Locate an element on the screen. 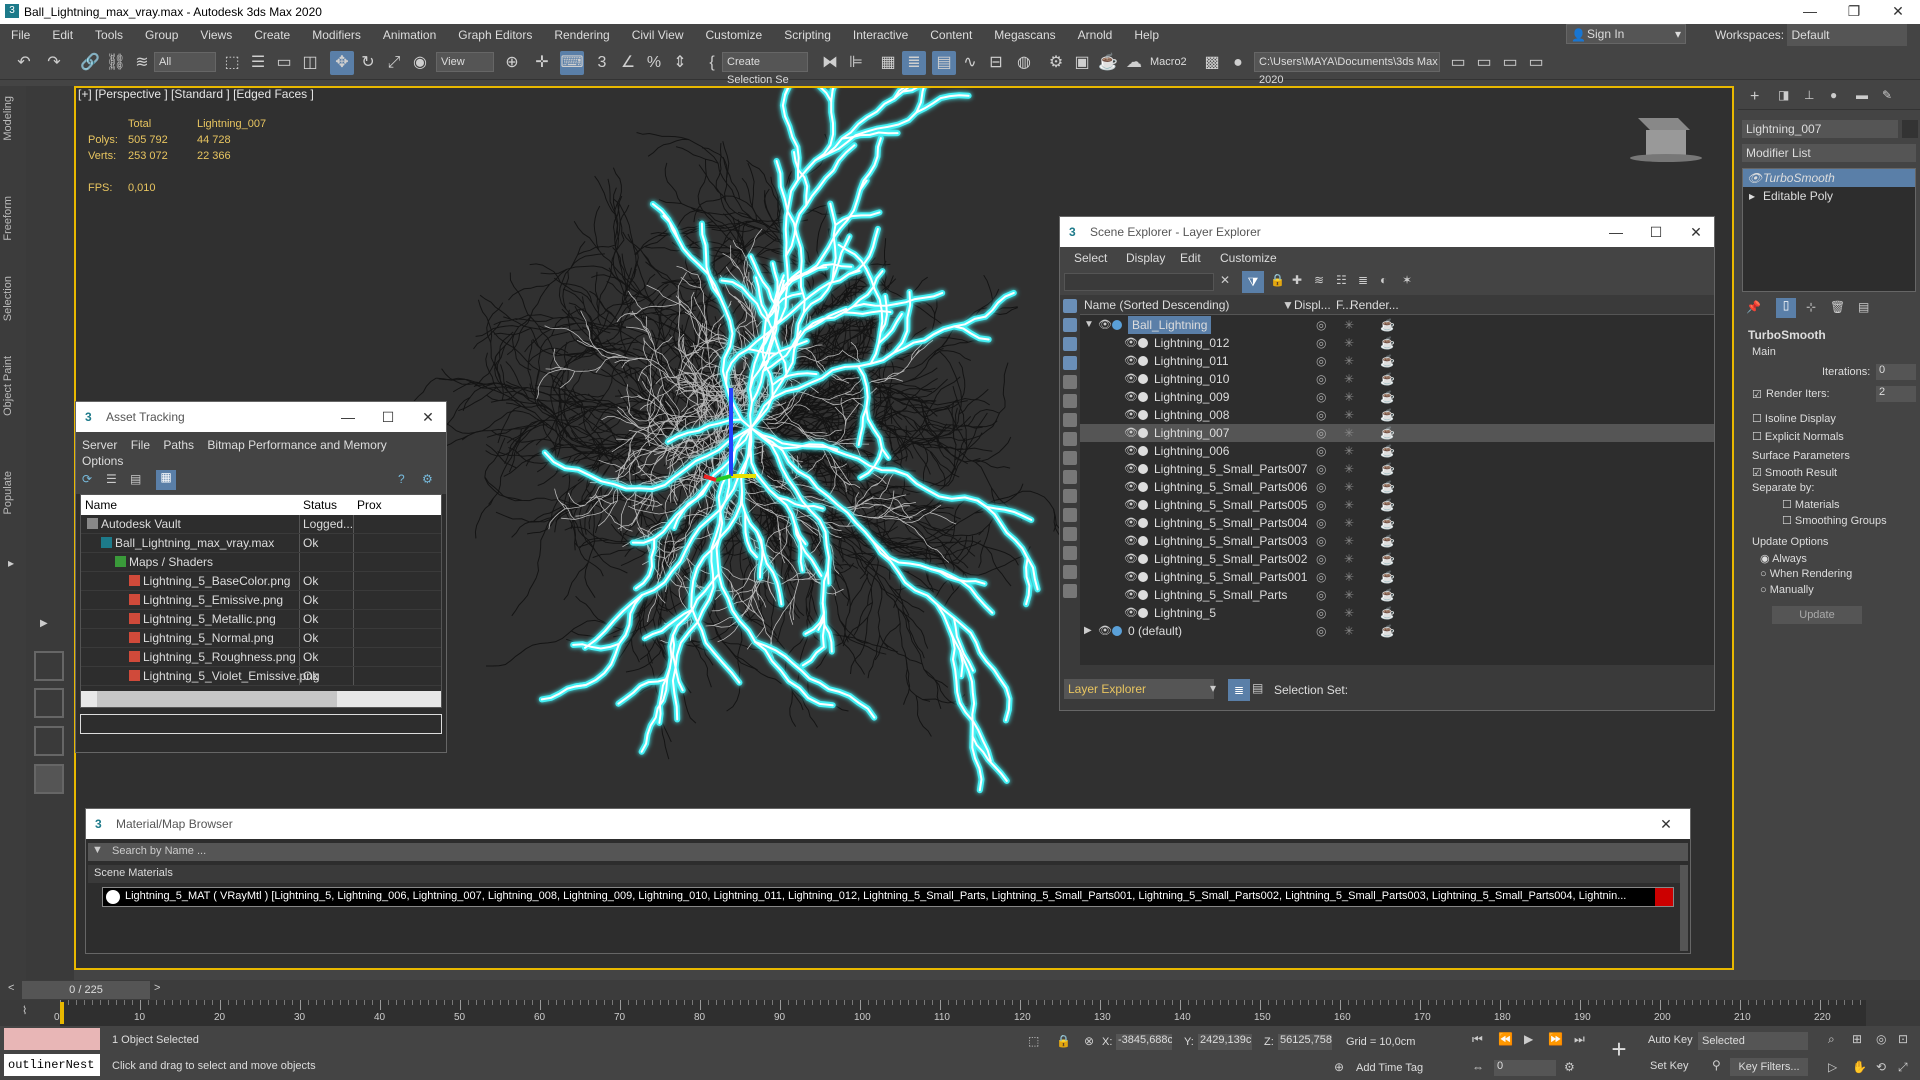 The width and height of the screenshot is (1920, 1080). filter-freeze-icon is located at coordinates (1070, 515).